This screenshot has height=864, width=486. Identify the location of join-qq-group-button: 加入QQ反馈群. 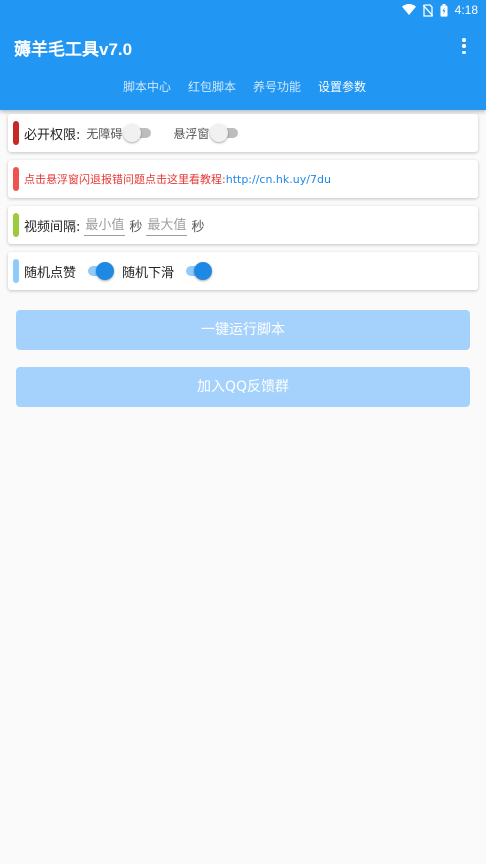
(243, 387).